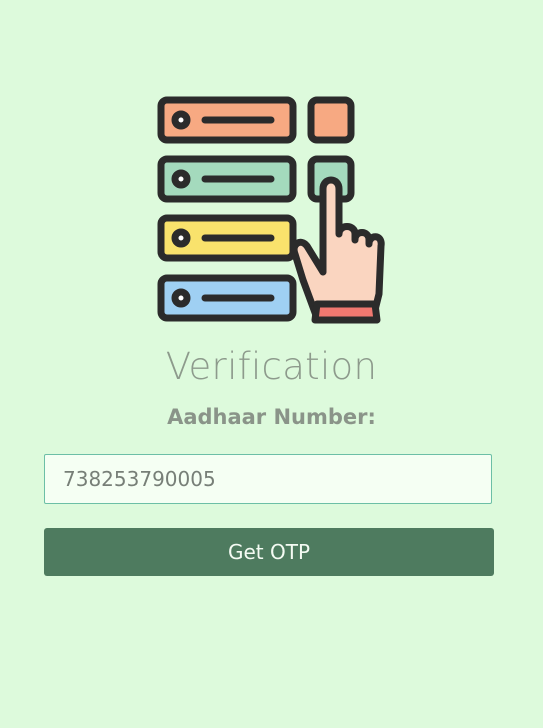  I want to click on aadhaar-input, so click(268, 479).